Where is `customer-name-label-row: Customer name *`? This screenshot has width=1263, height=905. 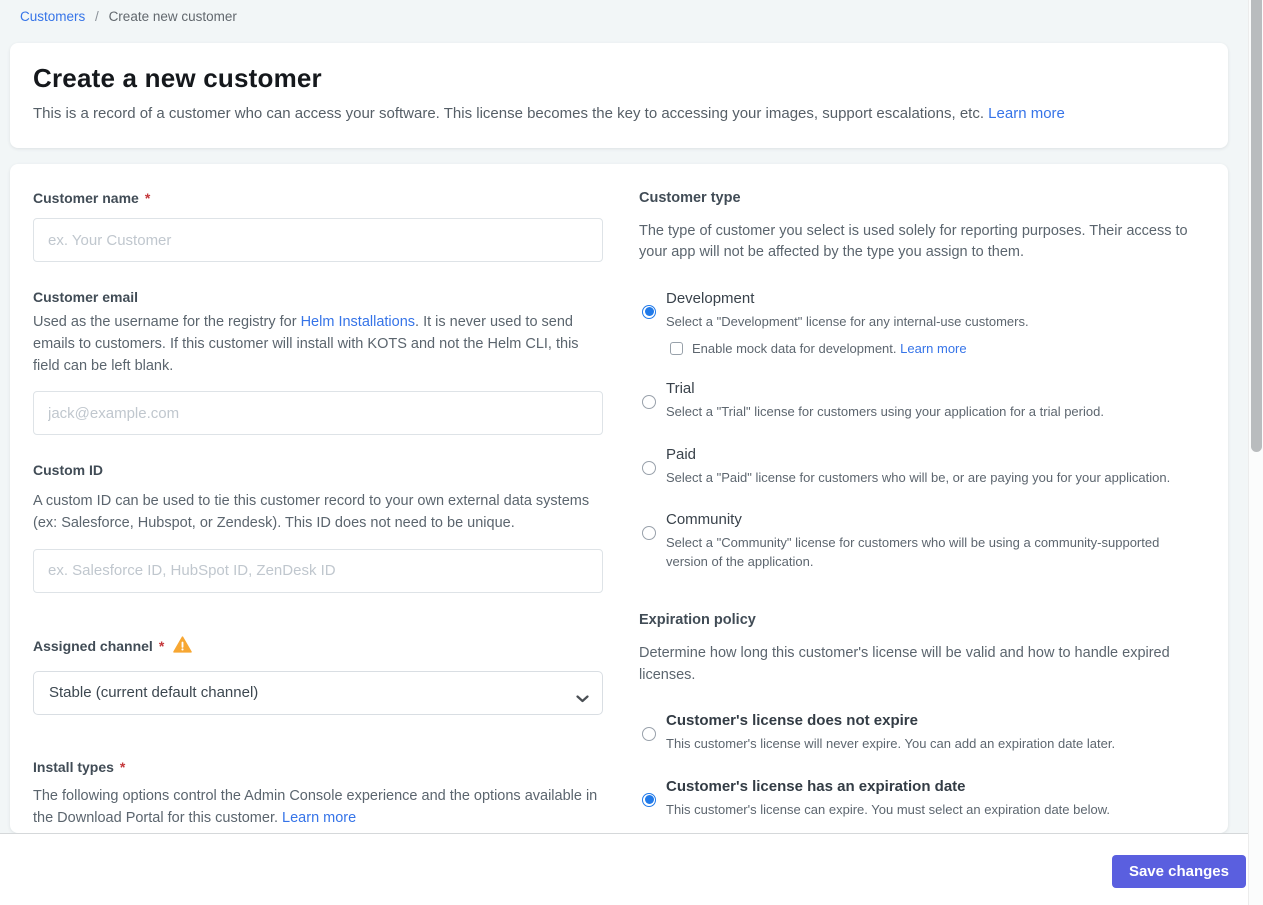 customer-name-label-row: Customer name * is located at coordinates (318, 198).